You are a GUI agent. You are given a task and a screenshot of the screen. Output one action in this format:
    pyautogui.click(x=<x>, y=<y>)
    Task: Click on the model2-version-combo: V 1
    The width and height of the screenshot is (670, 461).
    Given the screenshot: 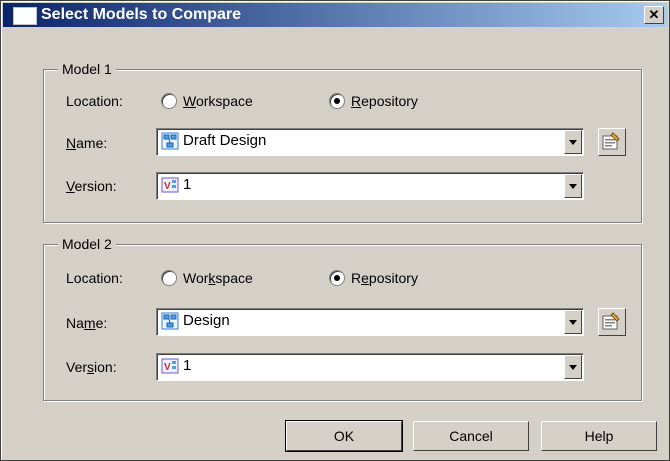 What is the action you would take?
    pyautogui.click(x=370, y=367)
    